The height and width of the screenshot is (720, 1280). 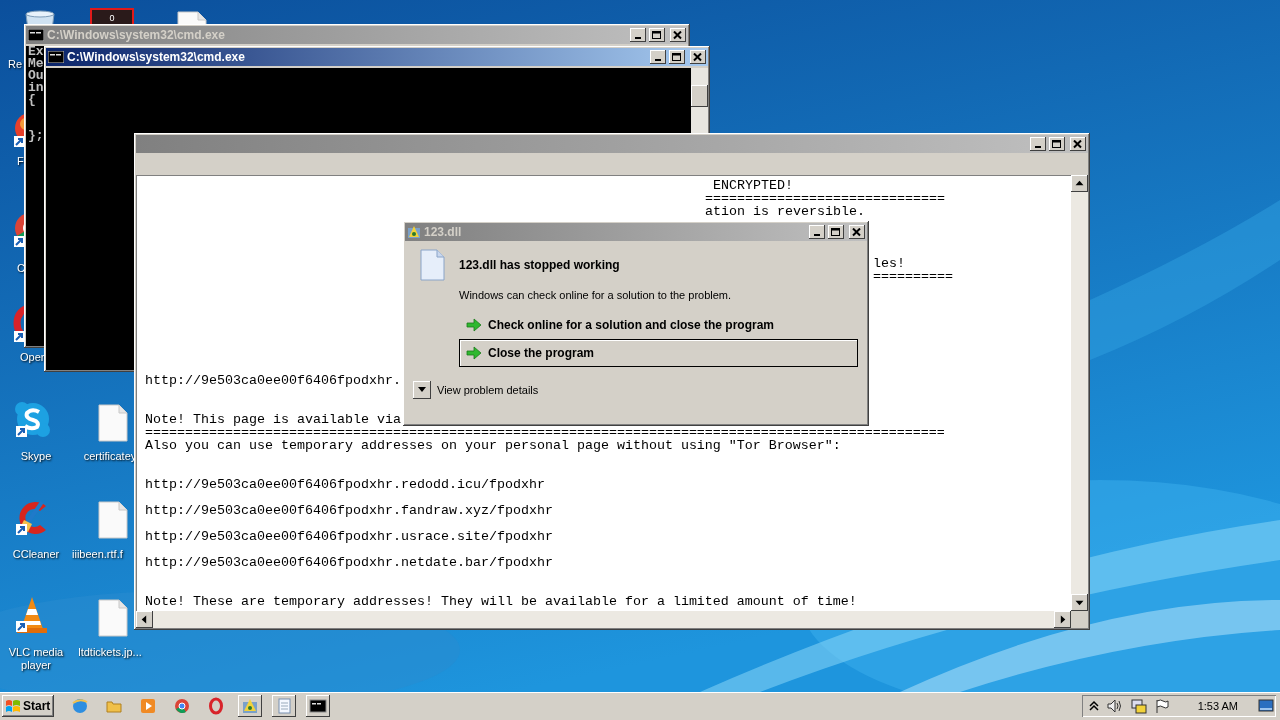 What do you see at coordinates (21, 268) in the screenshot?
I see `icon-label: C` at bounding box center [21, 268].